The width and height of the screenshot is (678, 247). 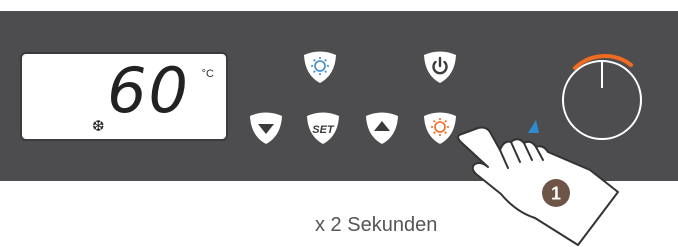 What do you see at coordinates (533, 126) in the screenshot?
I see `indicator-triangle` at bounding box center [533, 126].